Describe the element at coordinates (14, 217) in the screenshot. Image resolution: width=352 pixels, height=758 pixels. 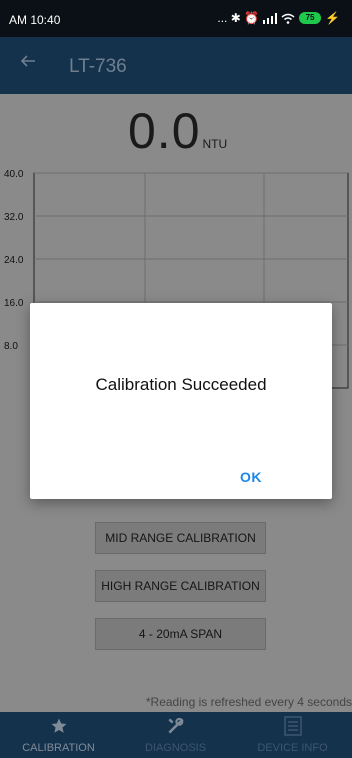
I see `chart-tick-label: 32.0` at that location.